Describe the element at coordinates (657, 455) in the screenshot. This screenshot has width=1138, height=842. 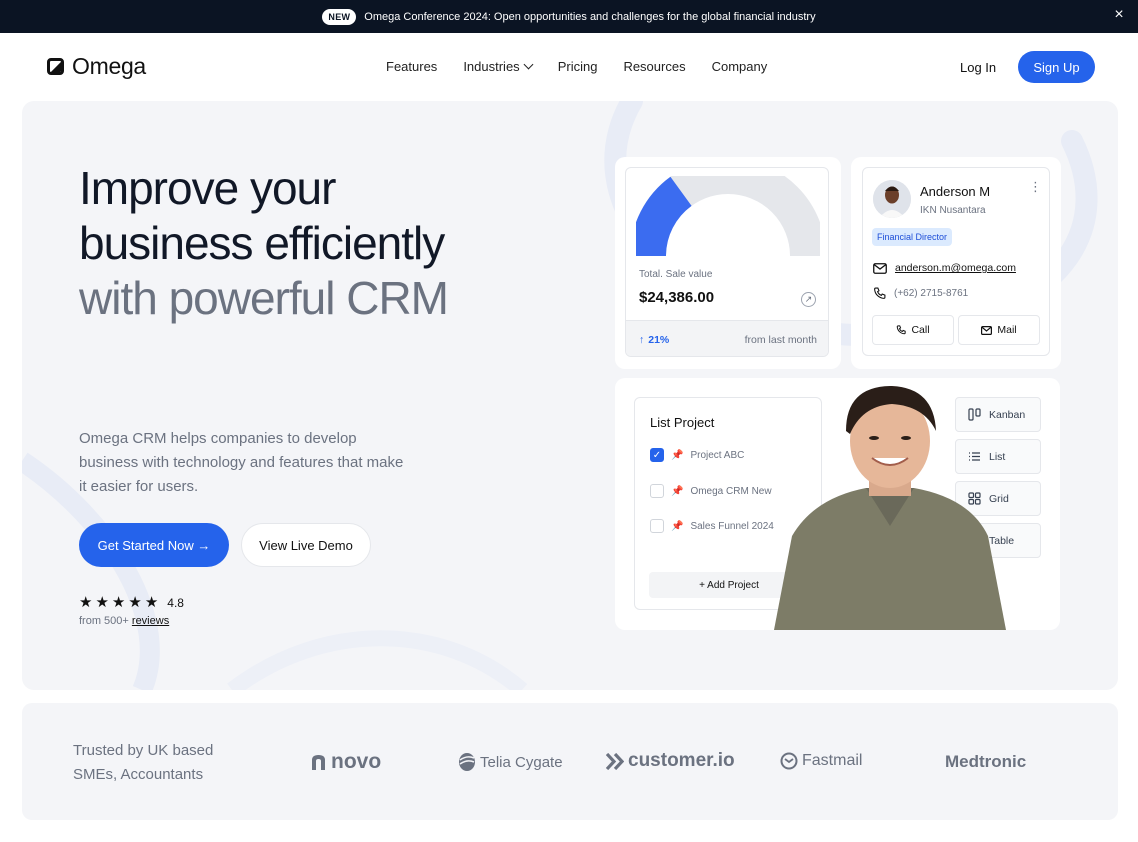
I see `checkbox-checked: ✓` at that location.